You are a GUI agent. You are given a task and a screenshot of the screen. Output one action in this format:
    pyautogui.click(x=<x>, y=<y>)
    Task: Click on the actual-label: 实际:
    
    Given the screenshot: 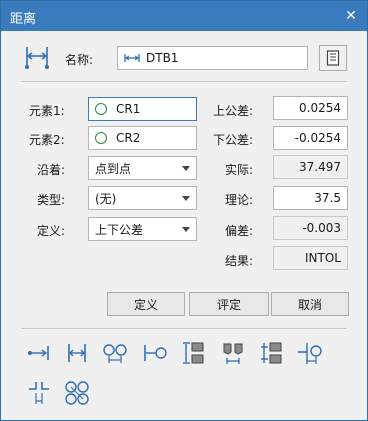 What is the action you would take?
    pyautogui.click(x=239, y=170)
    